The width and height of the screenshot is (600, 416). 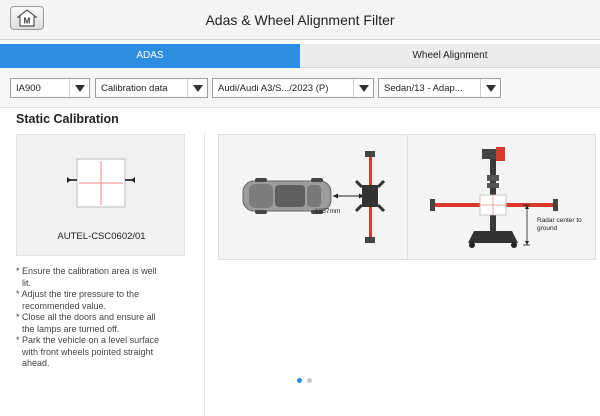 What do you see at coordinates (26, 282) in the screenshot?
I see `instruction-line: lit.` at bounding box center [26, 282].